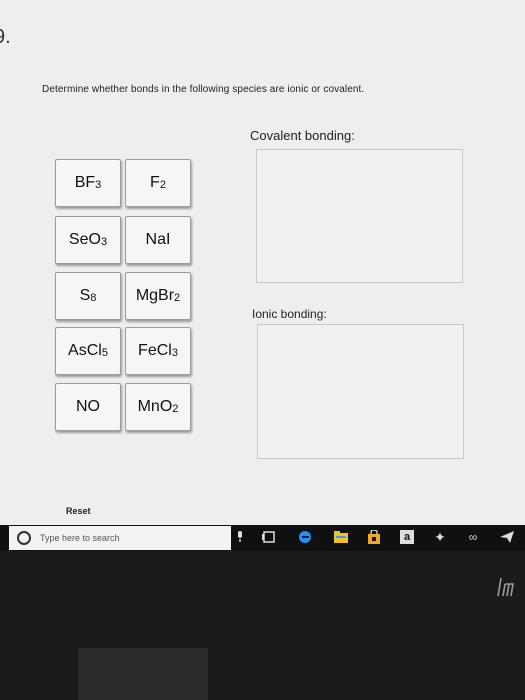 Image resolution: width=525 pixels, height=700 pixels. Describe the element at coordinates (507, 590) in the screenshot. I see `hp-logo` at that location.